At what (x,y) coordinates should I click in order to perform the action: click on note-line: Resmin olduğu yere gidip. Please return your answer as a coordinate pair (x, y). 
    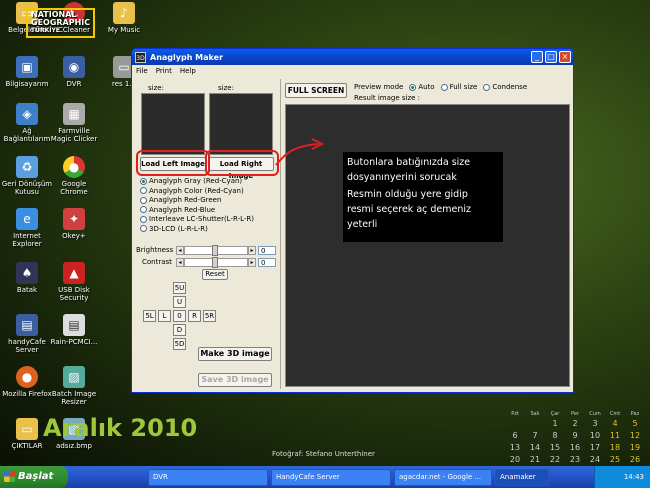
    Looking at the image, I should click on (407, 194).